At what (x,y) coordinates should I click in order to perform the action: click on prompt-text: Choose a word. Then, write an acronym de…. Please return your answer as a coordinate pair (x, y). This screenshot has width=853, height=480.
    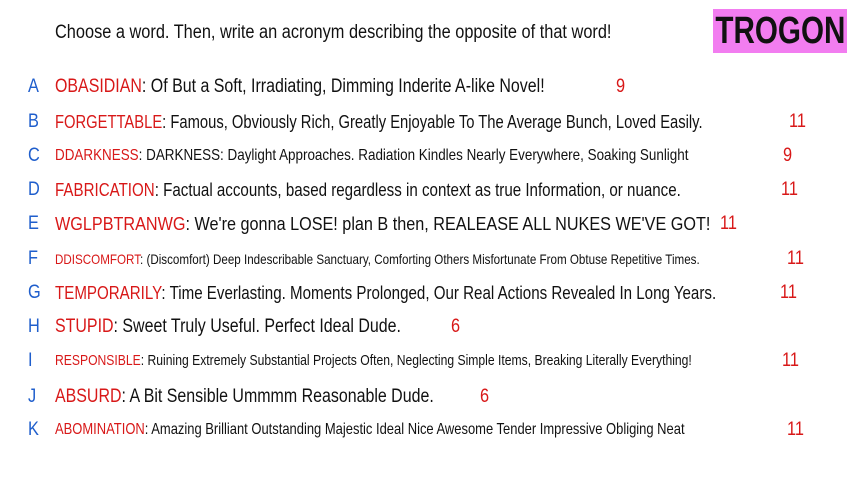
    Looking at the image, I should click on (333, 32).